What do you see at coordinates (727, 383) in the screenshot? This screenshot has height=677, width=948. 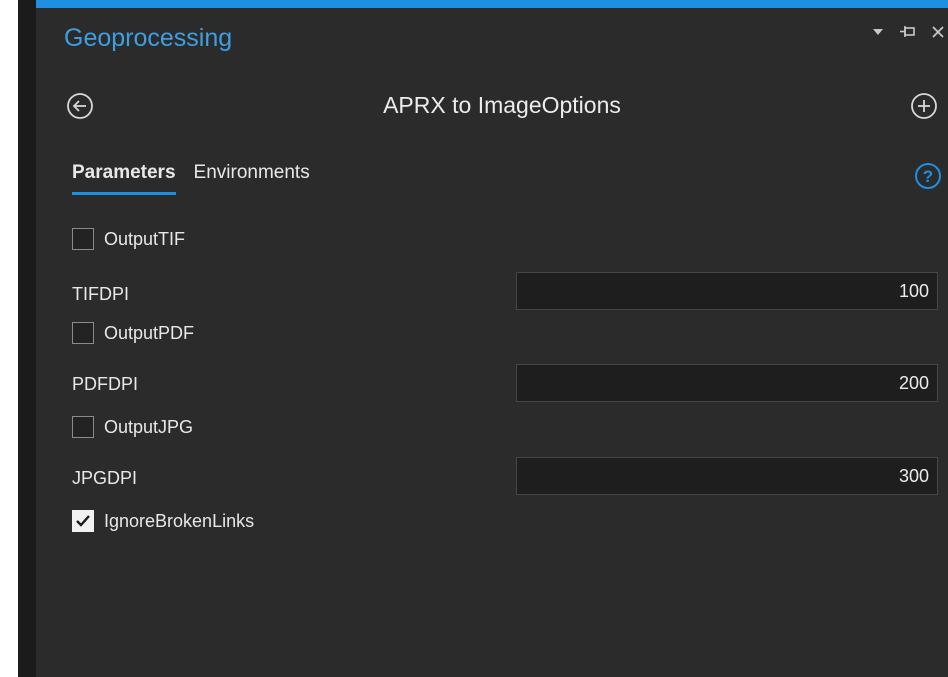 I see `pdf-dpi-input: 200` at bounding box center [727, 383].